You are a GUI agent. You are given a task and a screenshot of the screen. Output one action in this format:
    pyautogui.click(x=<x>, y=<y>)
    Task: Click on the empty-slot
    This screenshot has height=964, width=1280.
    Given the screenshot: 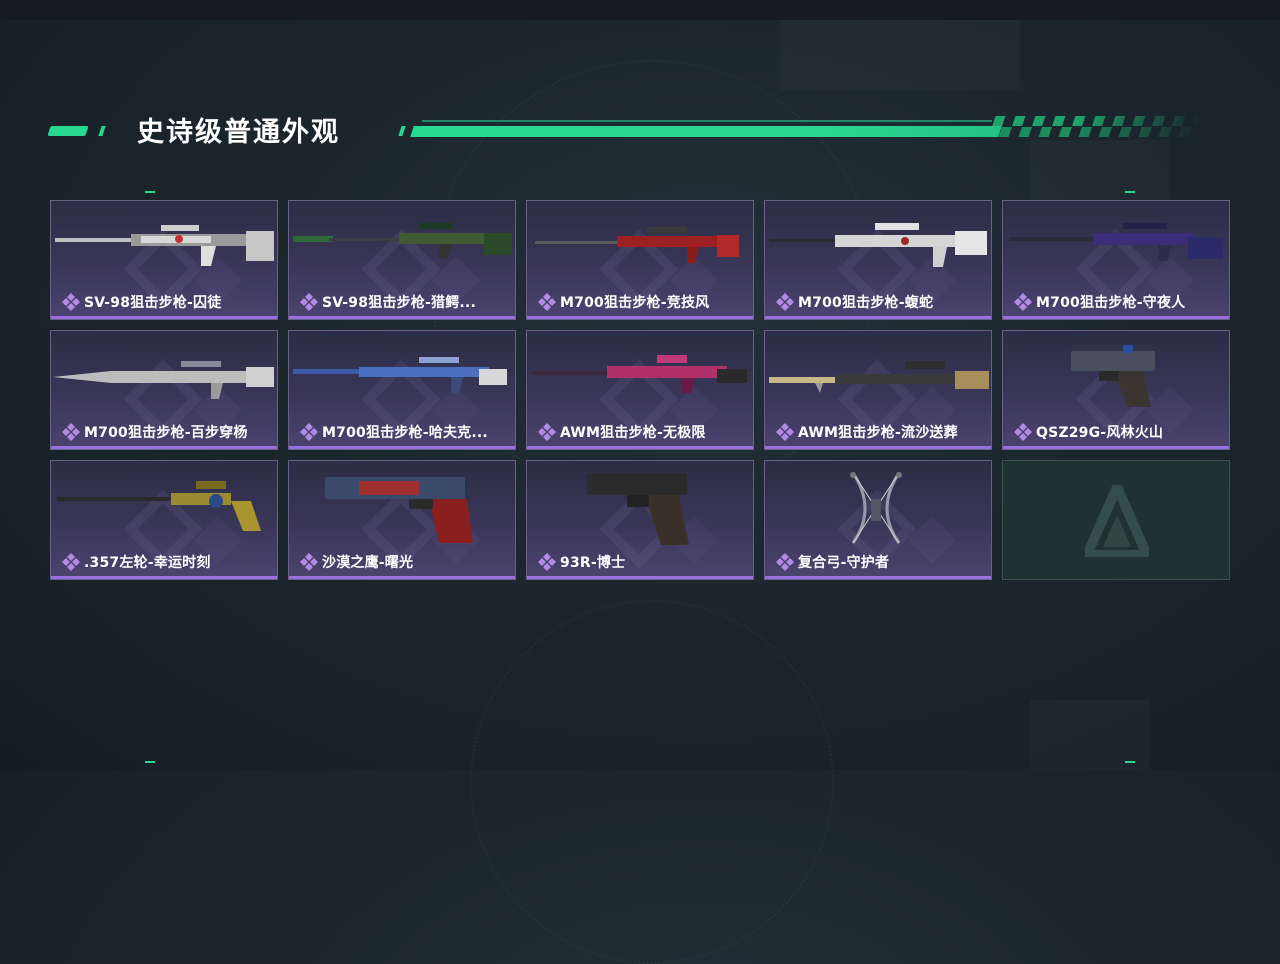 What is the action you would take?
    pyautogui.click(x=1116, y=520)
    